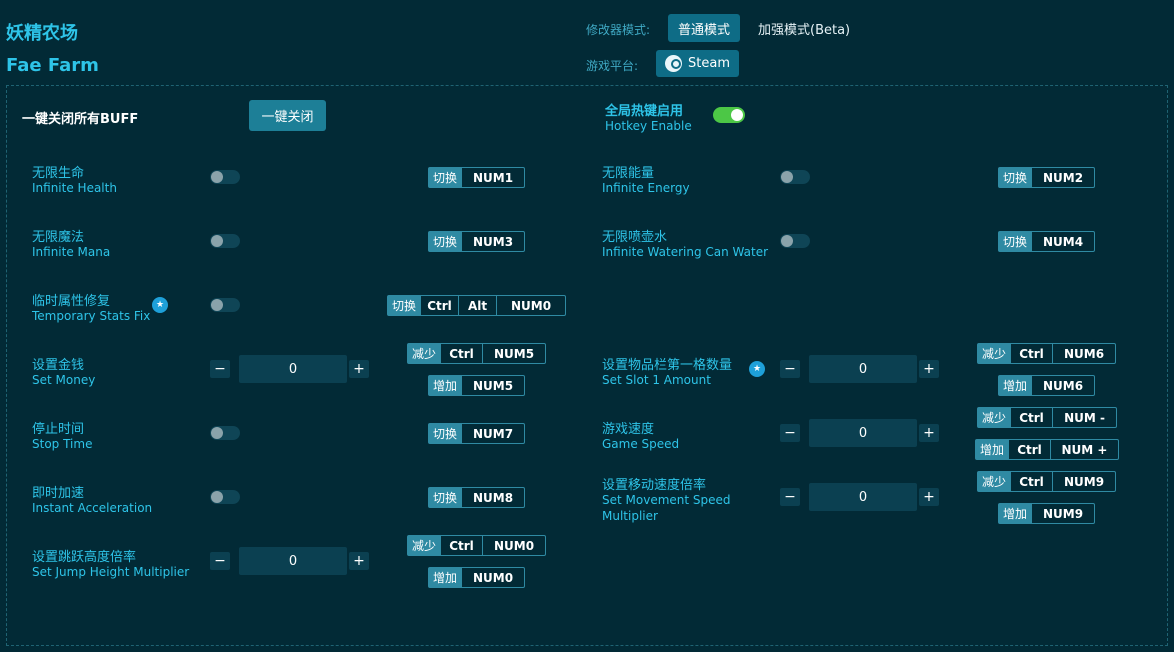 This screenshot has width=1174, height=652. I want to click on move-speed-decrease-hotkey: 减少 Ctrl NUM9, so click(1046, 481).